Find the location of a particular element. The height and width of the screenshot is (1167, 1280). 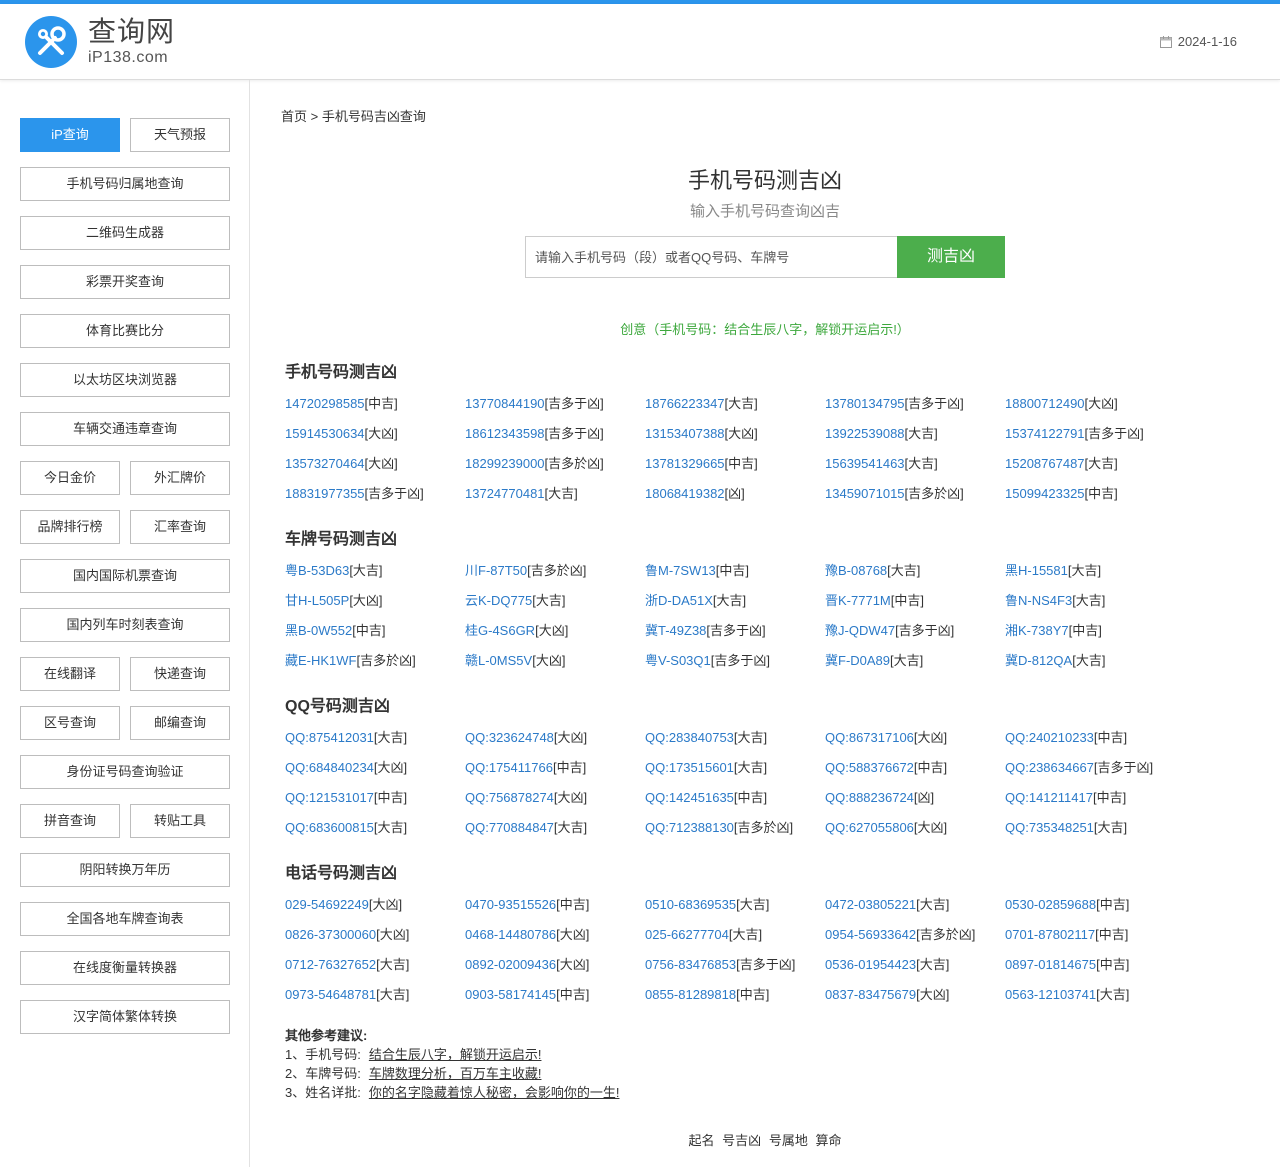

sidebar-item: 汇率查询 is located at coordinates (180, 527).